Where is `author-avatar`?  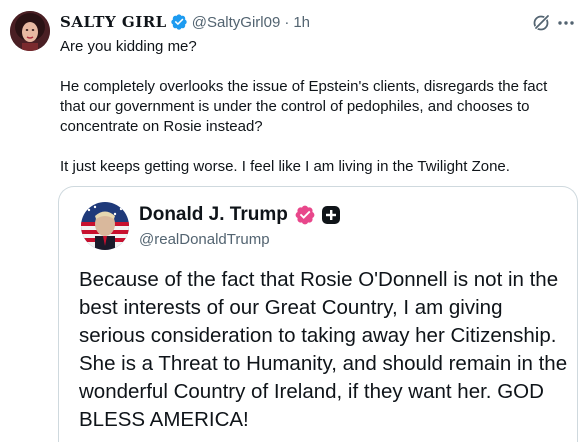 author-avatar is located at coordinates (30, 31).